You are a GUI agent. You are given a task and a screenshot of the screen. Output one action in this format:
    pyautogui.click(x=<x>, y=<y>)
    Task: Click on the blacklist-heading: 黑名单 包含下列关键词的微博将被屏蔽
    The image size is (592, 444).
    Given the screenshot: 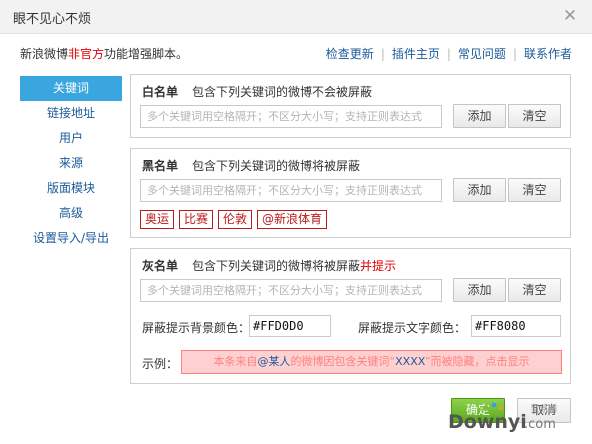 What is the action you would take?
    pyautogui.click(x=251, y=165)
    